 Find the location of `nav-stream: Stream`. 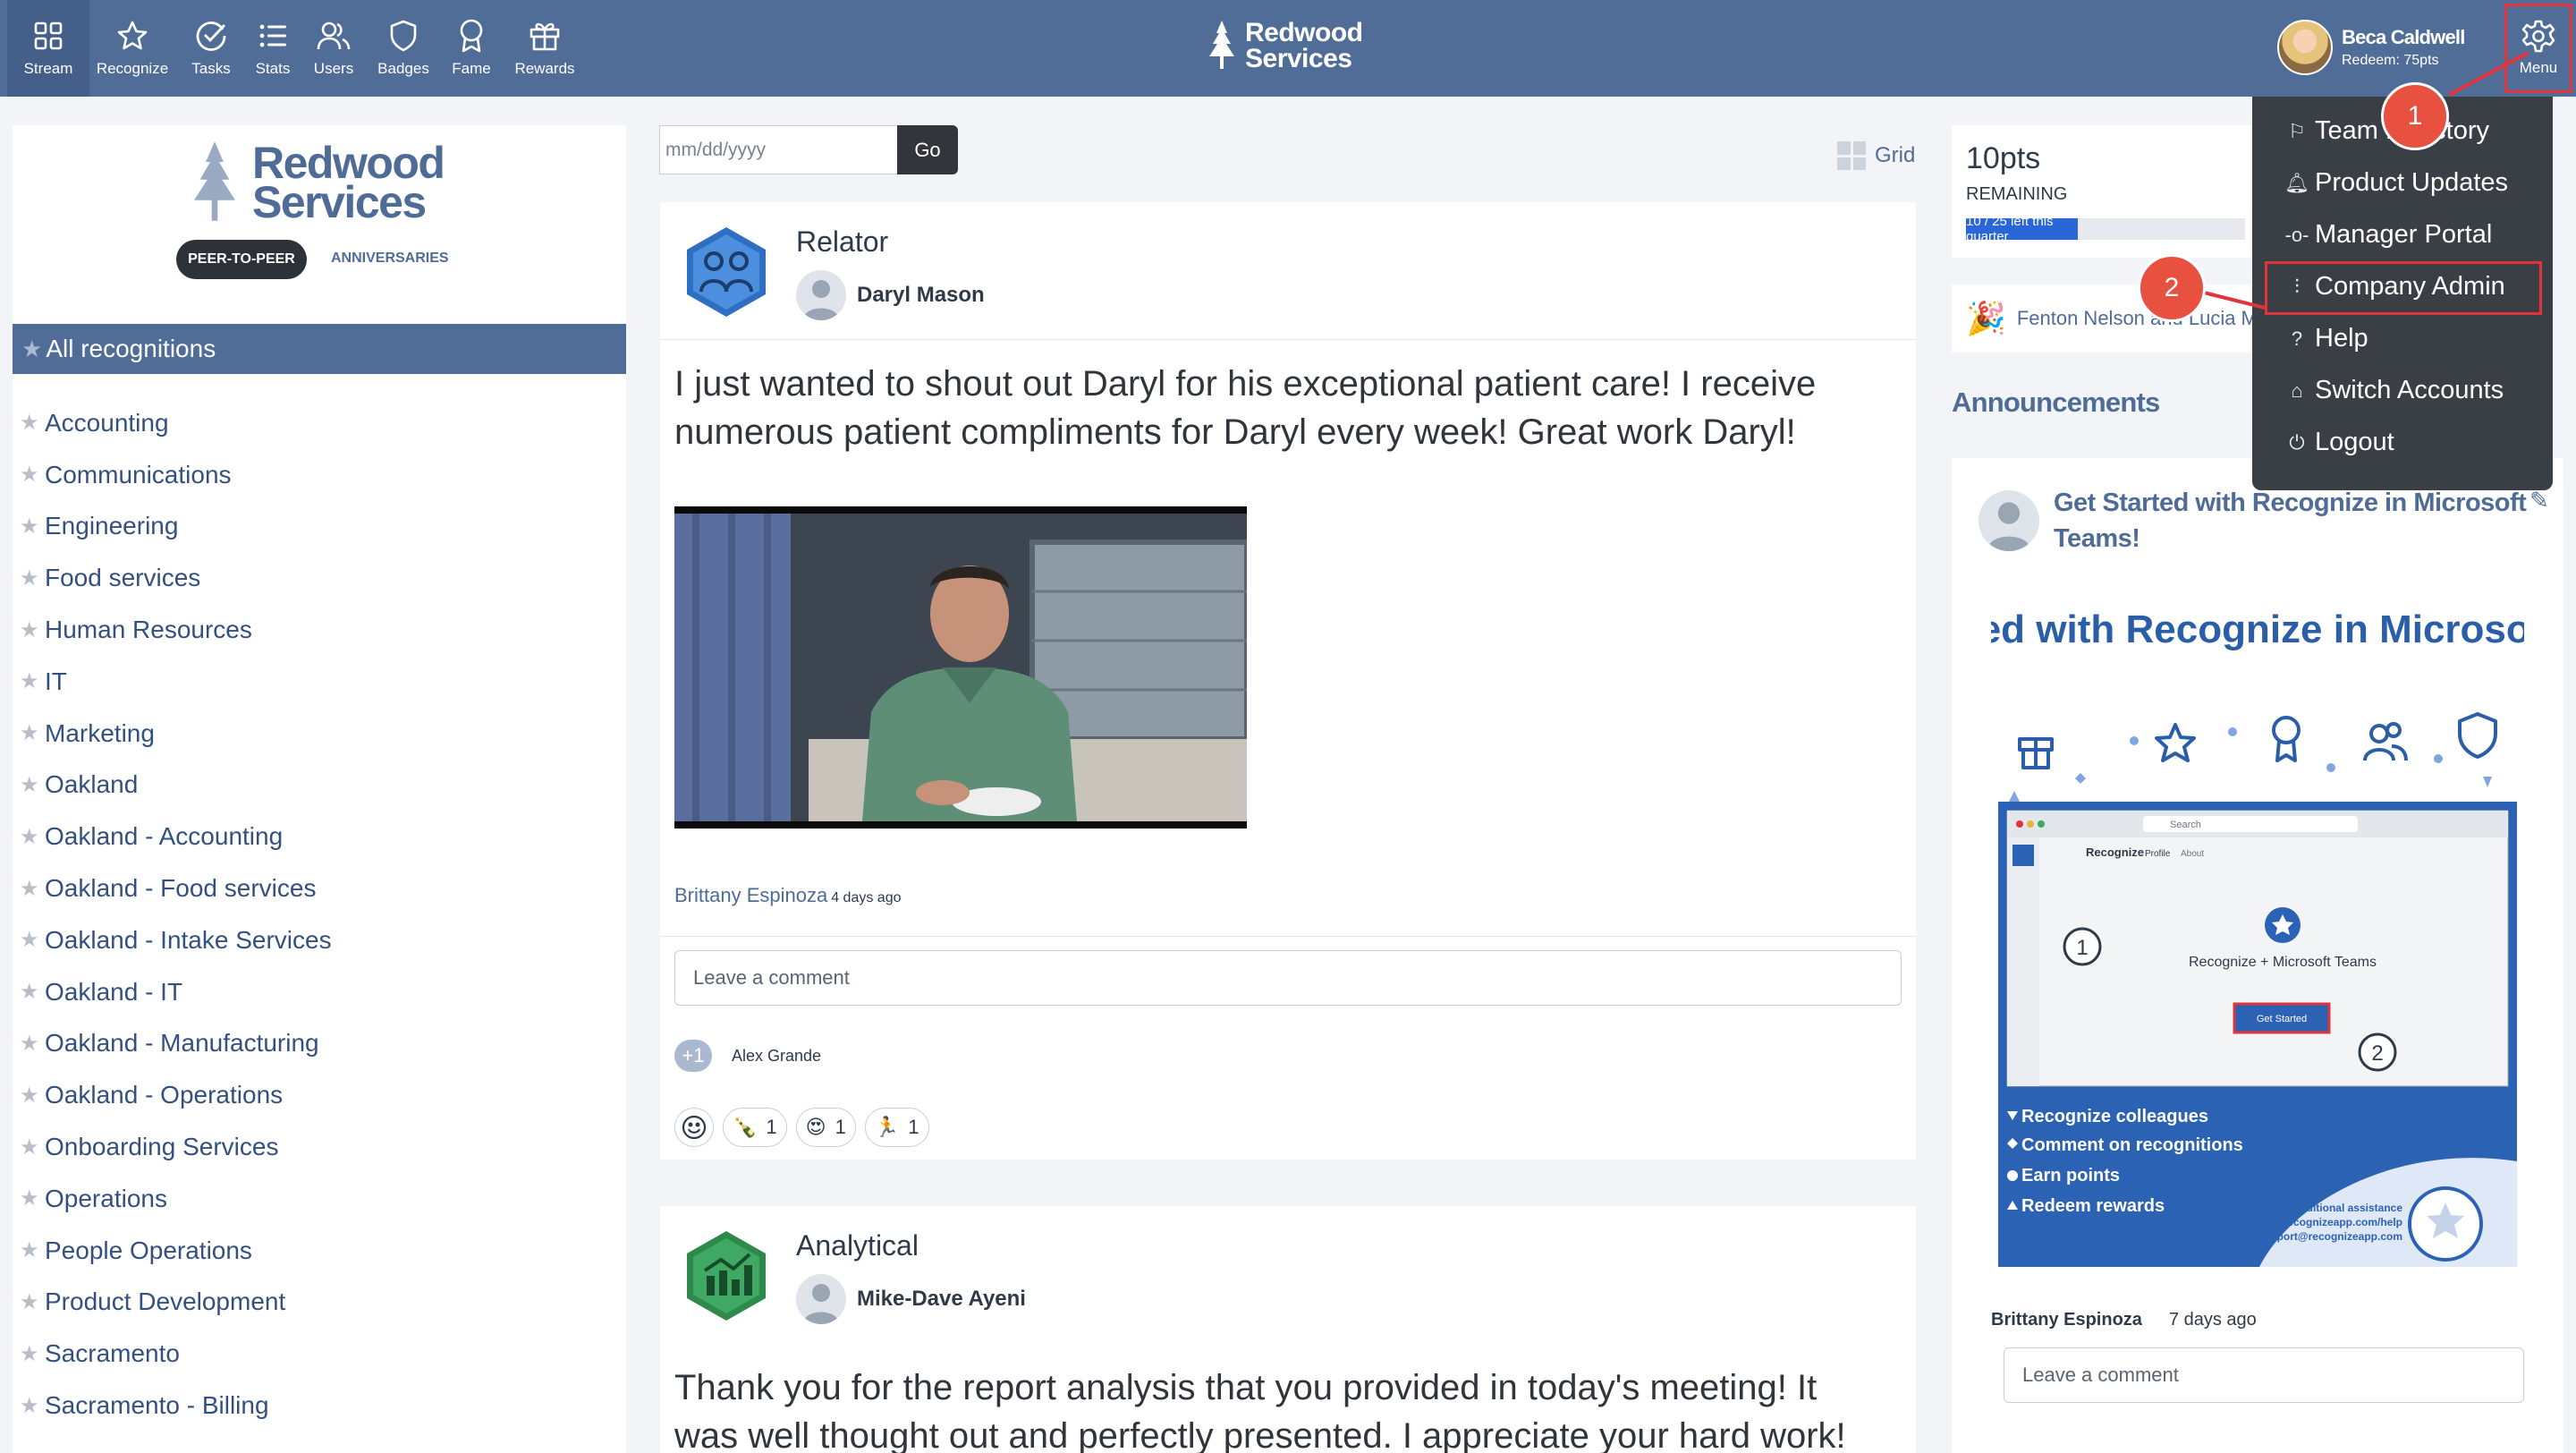

nav-stream: Stream is located at coordinates (48, 48).